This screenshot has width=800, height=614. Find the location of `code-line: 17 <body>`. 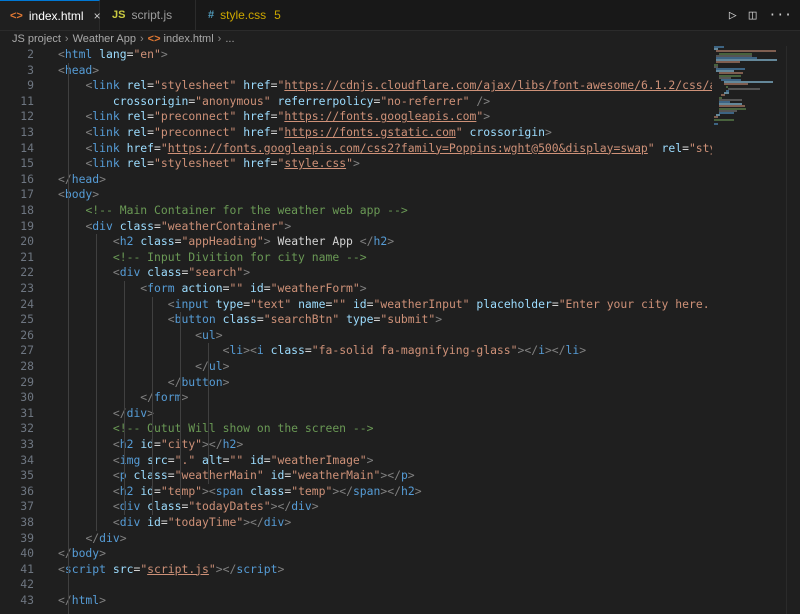

code-line: 17 <body> is located at coordinates (356, 195).